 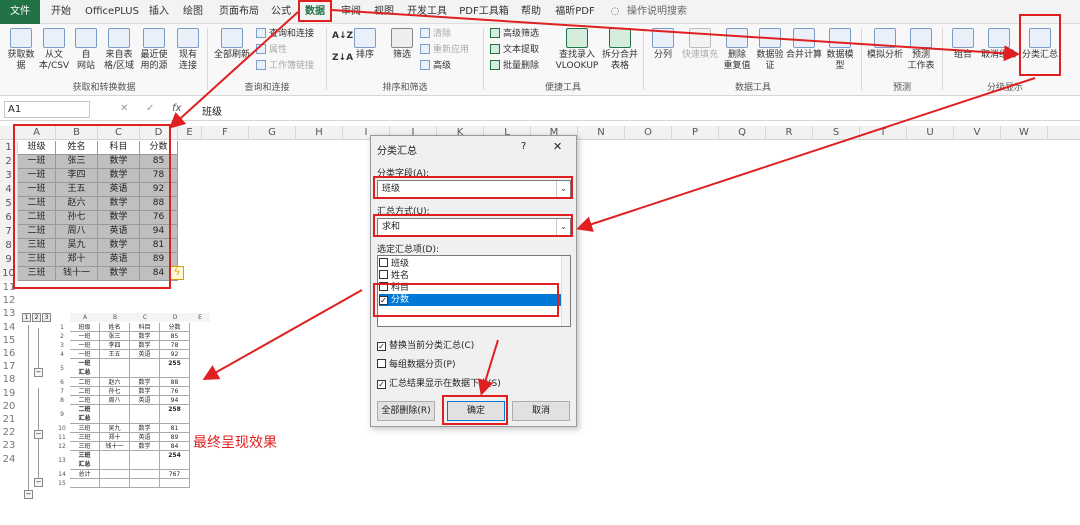 I want to click on arrow-to-ok, so click(x=488, y=367).